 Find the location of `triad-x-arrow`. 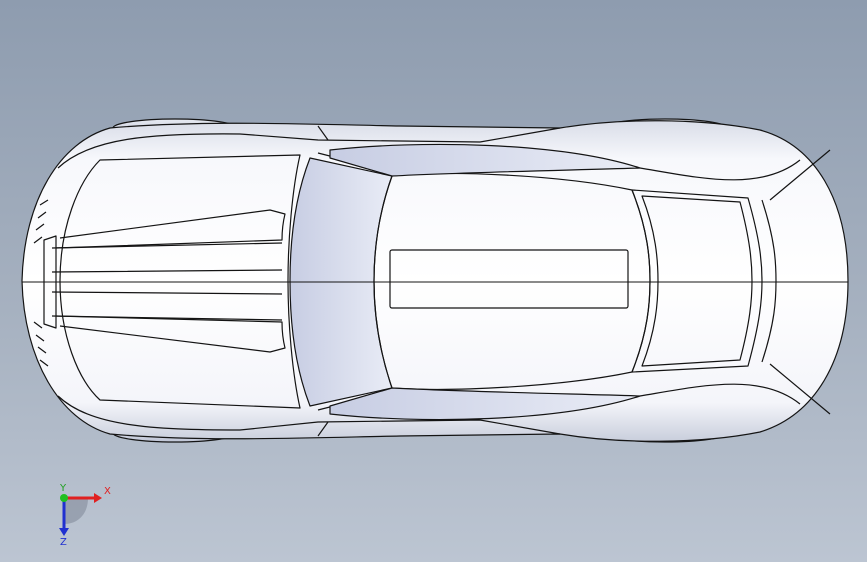

triad-x-arrow is located at coordinates (98, 498).